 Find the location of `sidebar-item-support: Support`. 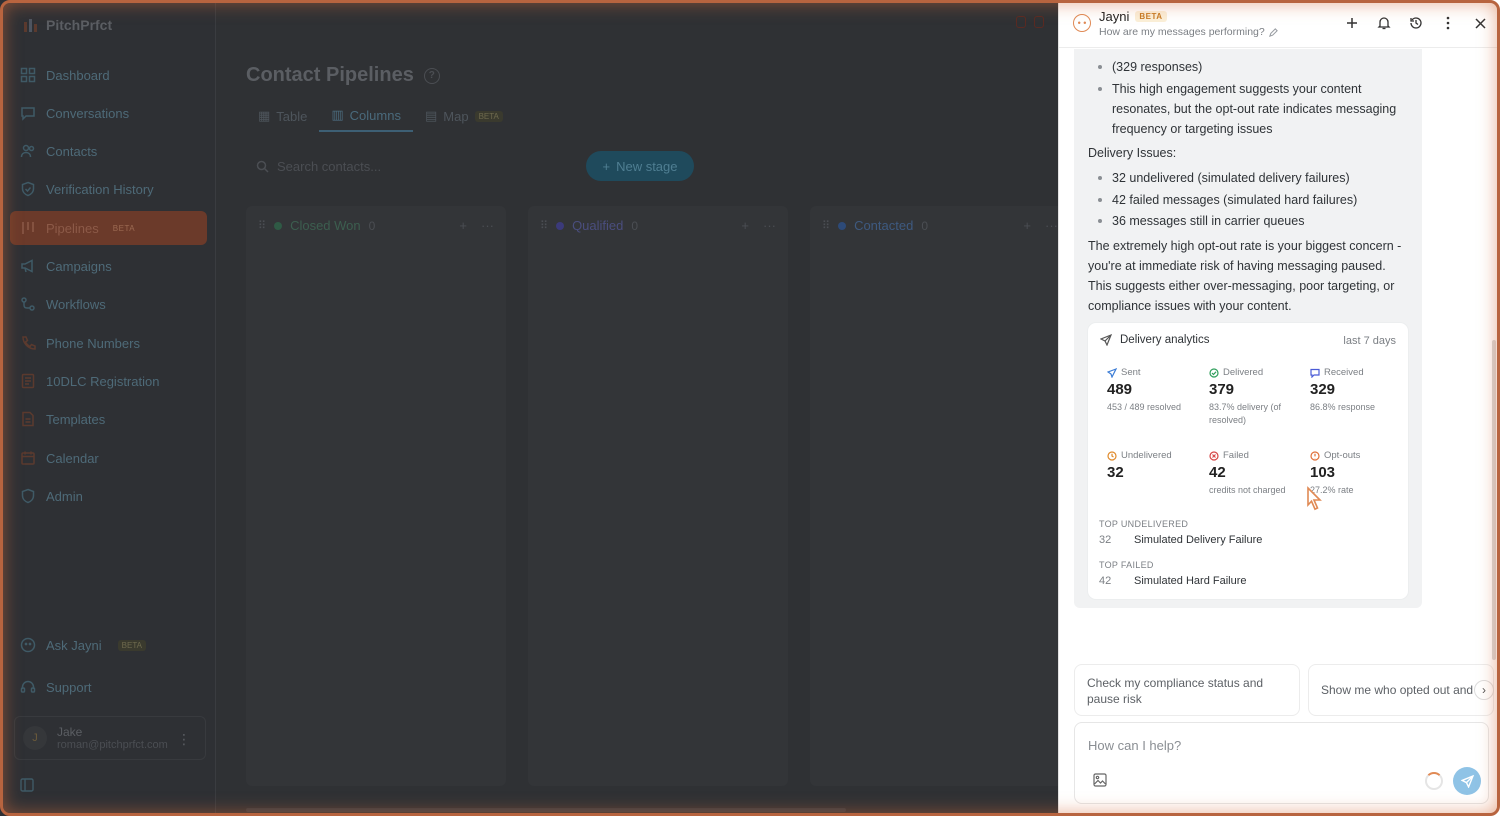

sidebar-item-support: Support is located at coordinates (108, 687).